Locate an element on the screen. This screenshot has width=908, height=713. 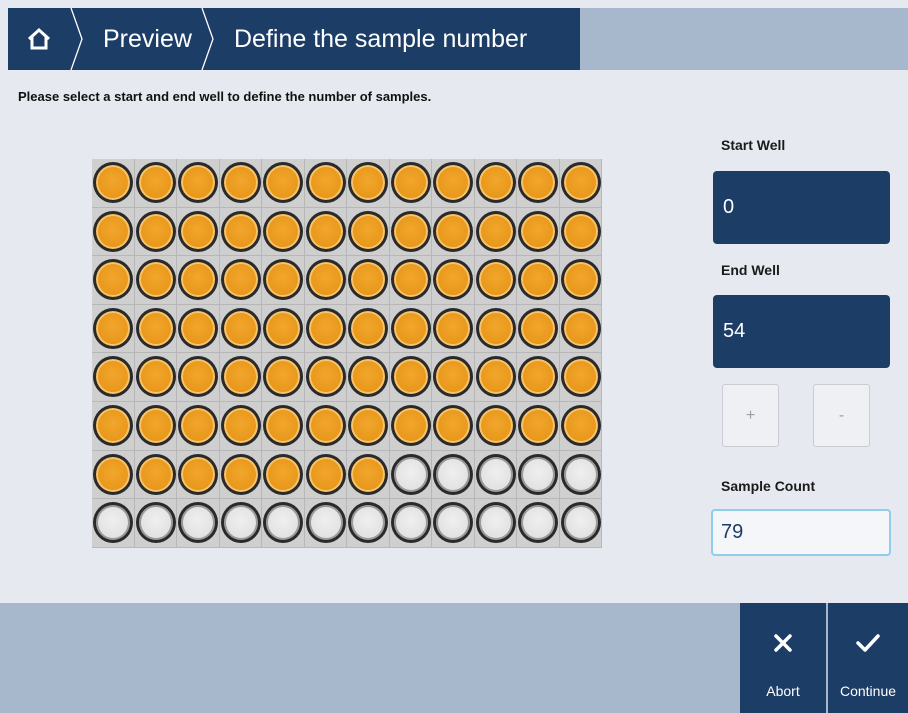
start-well-field: 0 is located at coordinates (801, 207).